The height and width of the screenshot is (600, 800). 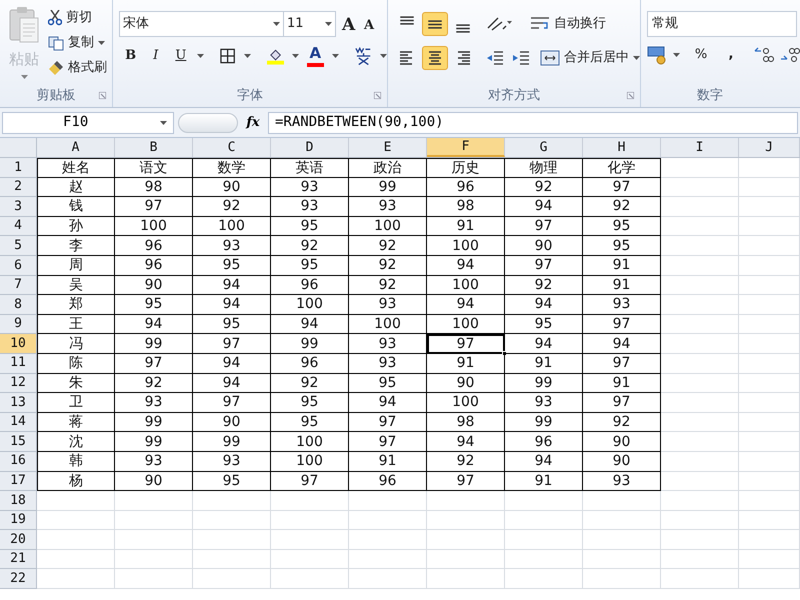 I want to click on increase-indent-icon, so click(x=521, y=58).